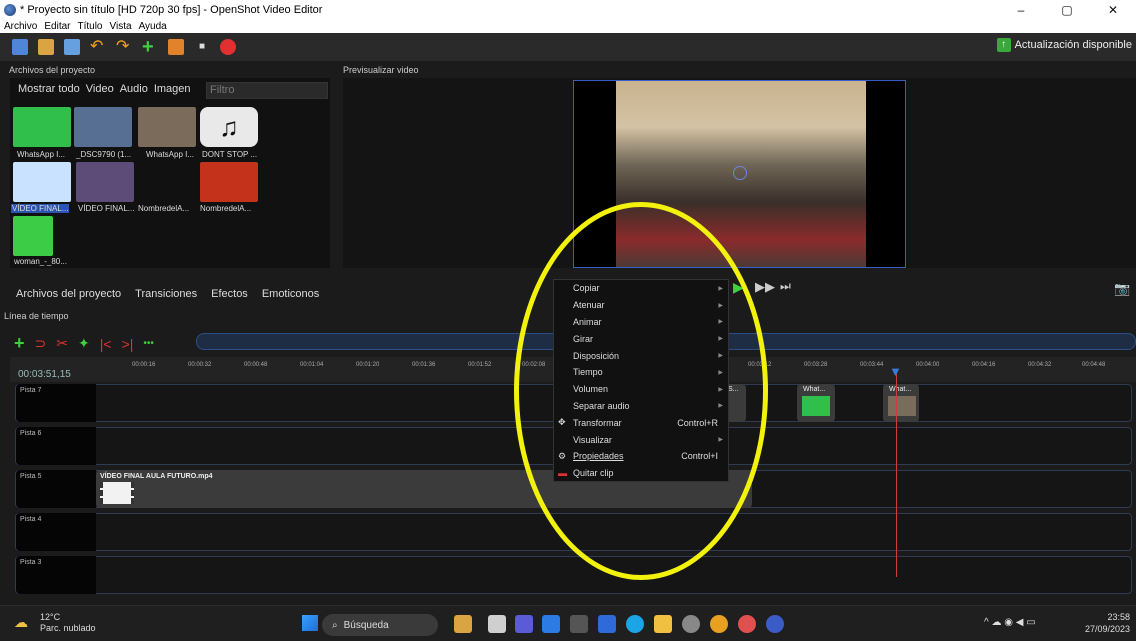 Image resolution: width=1136 pixels, height=641 pixels. Describe the element at coordinates (150, 47) in the screenshot. I see `import-files-icon: +` at that location.